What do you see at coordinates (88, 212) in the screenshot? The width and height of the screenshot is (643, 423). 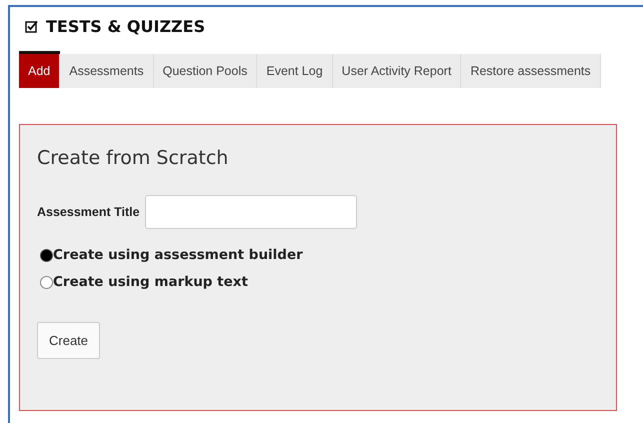 I see `field-label: Assessment Title` at bounding box center [88, 212].